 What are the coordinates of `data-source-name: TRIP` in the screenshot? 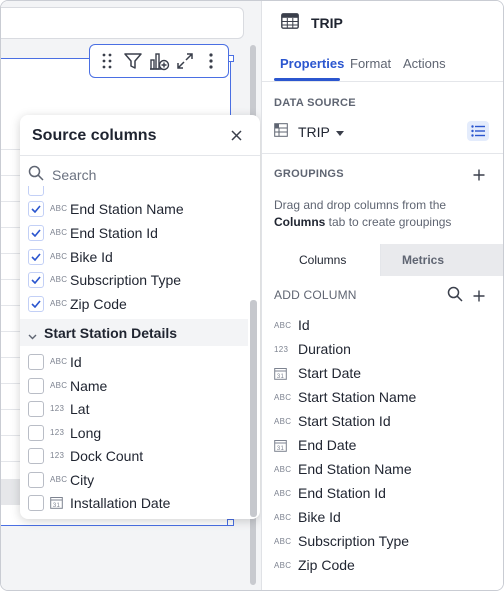 It's located at (314, 132).